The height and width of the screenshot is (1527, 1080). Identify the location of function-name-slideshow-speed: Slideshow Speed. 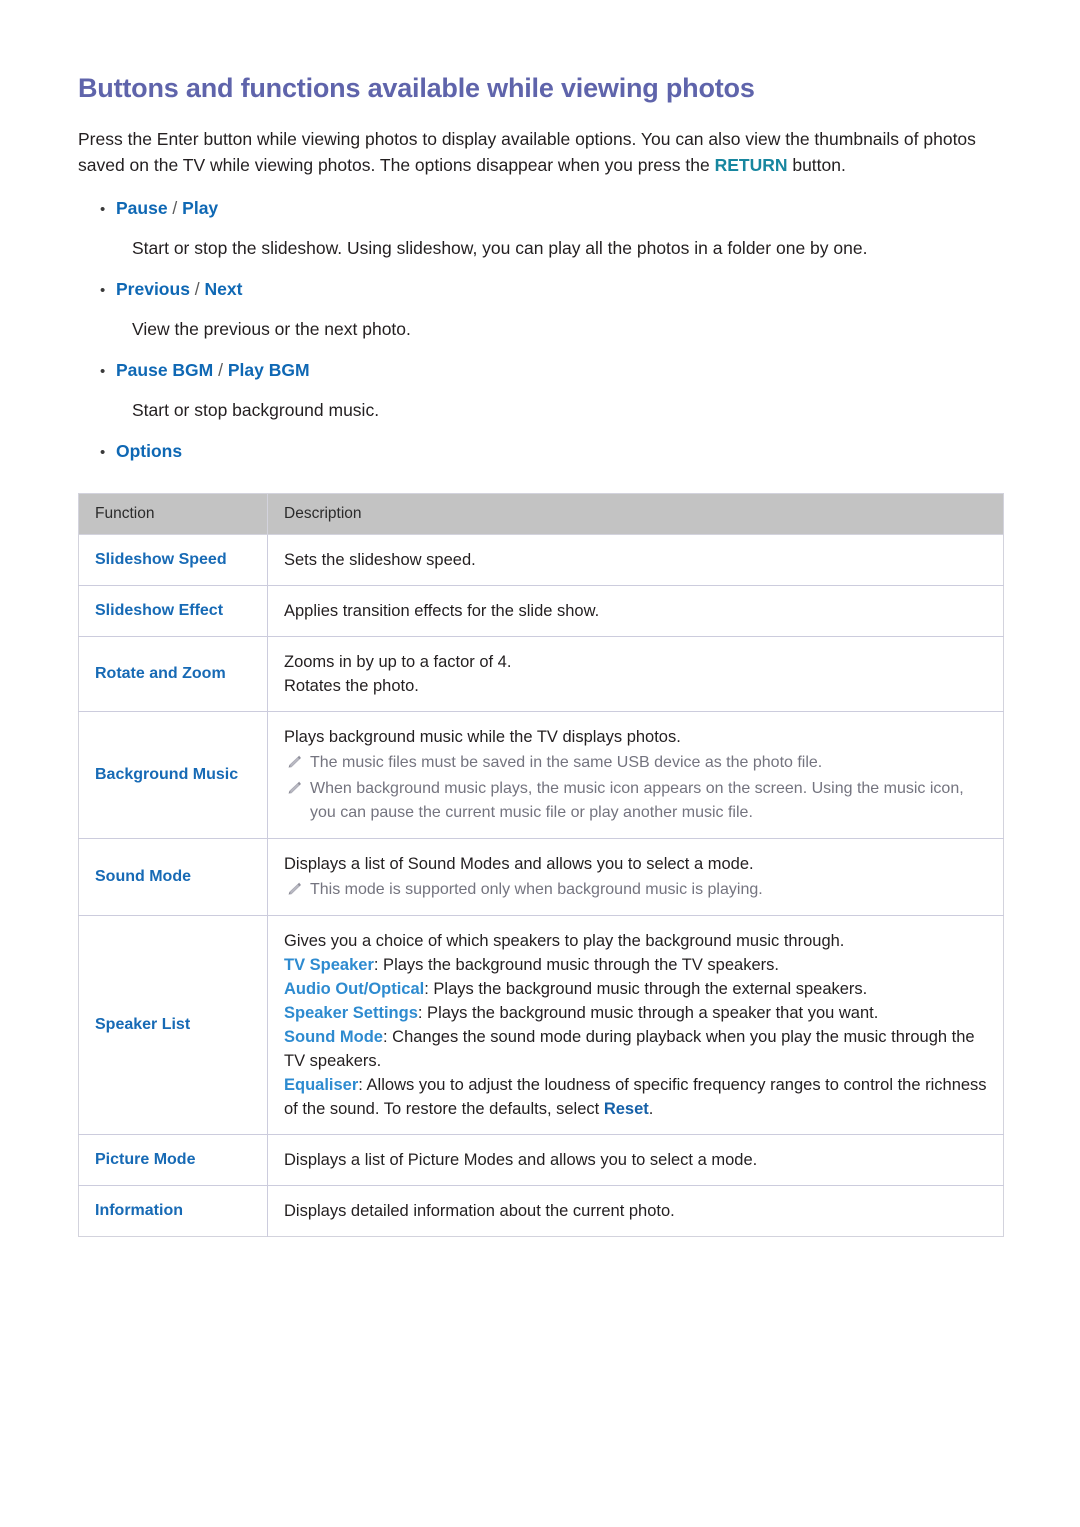
(173, 560).